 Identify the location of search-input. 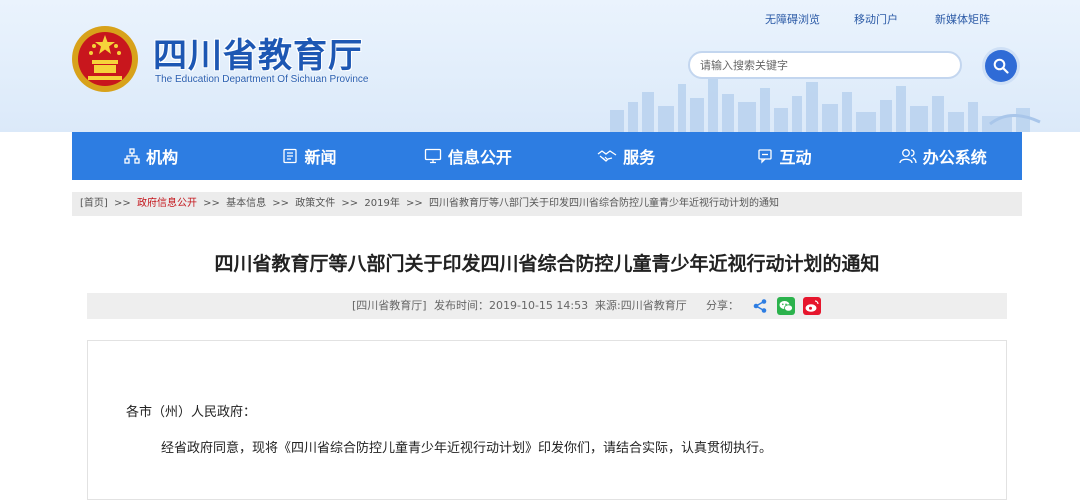
(825, 65).